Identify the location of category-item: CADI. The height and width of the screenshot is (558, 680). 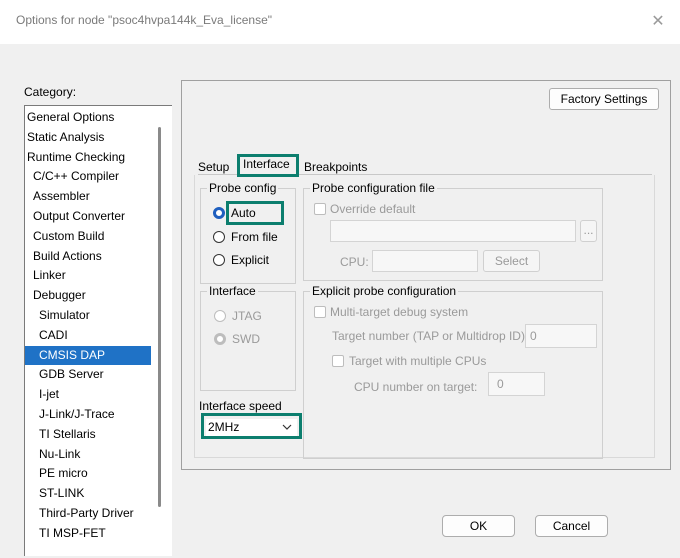
(88, 335).